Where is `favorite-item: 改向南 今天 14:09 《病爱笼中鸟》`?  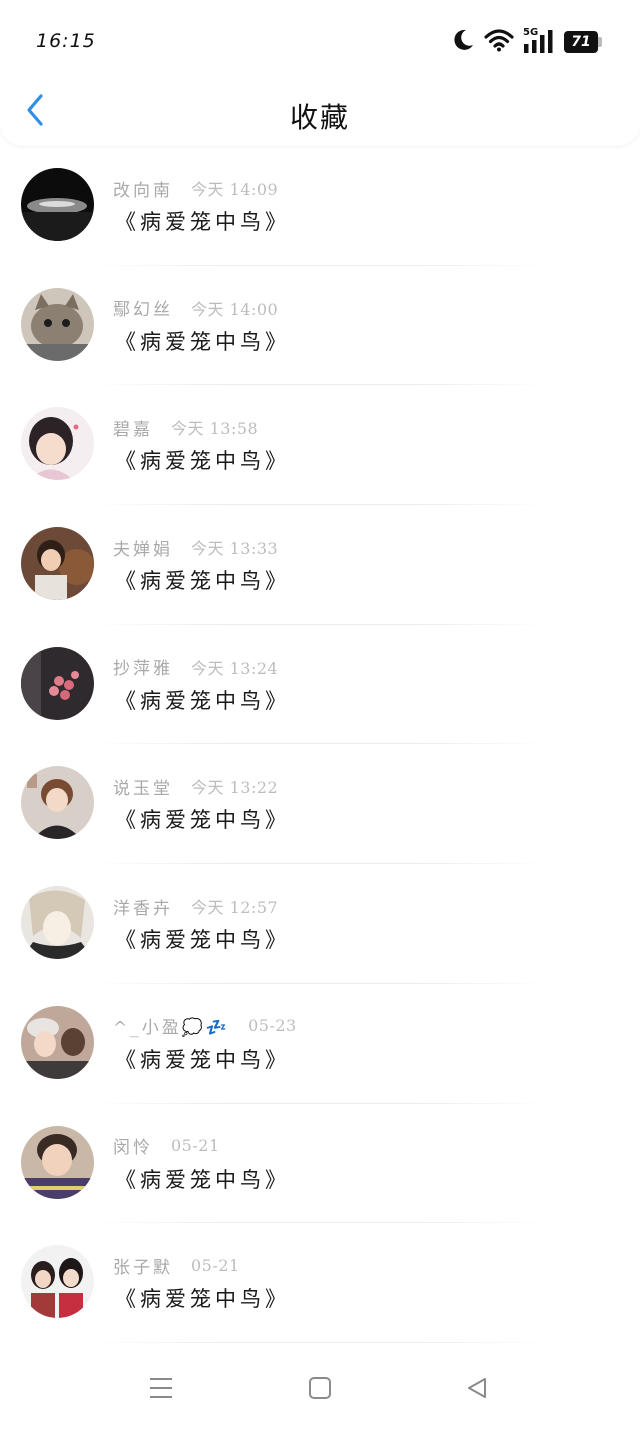
favorite-item: 改向南 今天 14:09 《病爱笼中鸟》 is located at coordinates (320, 206).